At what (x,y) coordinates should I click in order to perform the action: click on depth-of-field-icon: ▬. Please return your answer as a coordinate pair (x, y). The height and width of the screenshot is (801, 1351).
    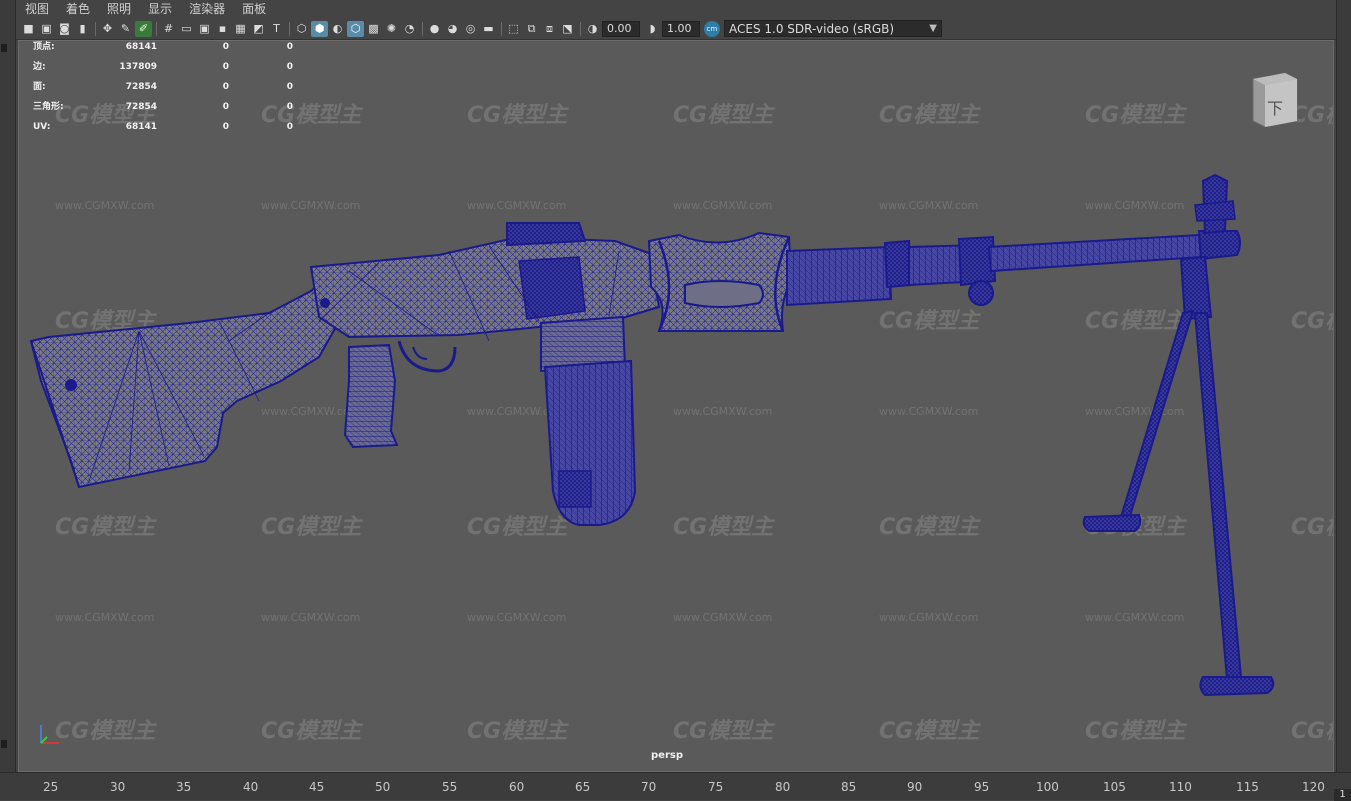
    Looking at the image, I should click on (488, 29).